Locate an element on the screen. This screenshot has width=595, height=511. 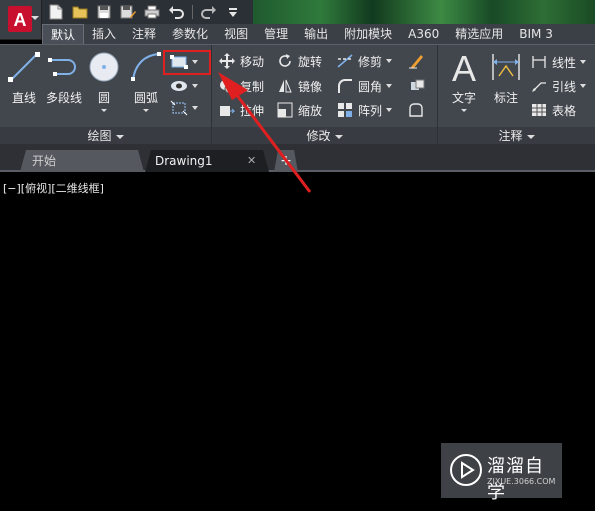
move-tool: 移动 is located at coordinates (241, 61).